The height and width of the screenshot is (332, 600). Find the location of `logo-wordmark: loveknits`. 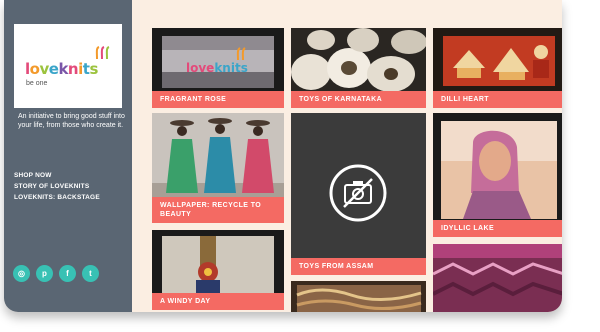

logo-wordmark: loveknits is located at coordinates (61, 69).